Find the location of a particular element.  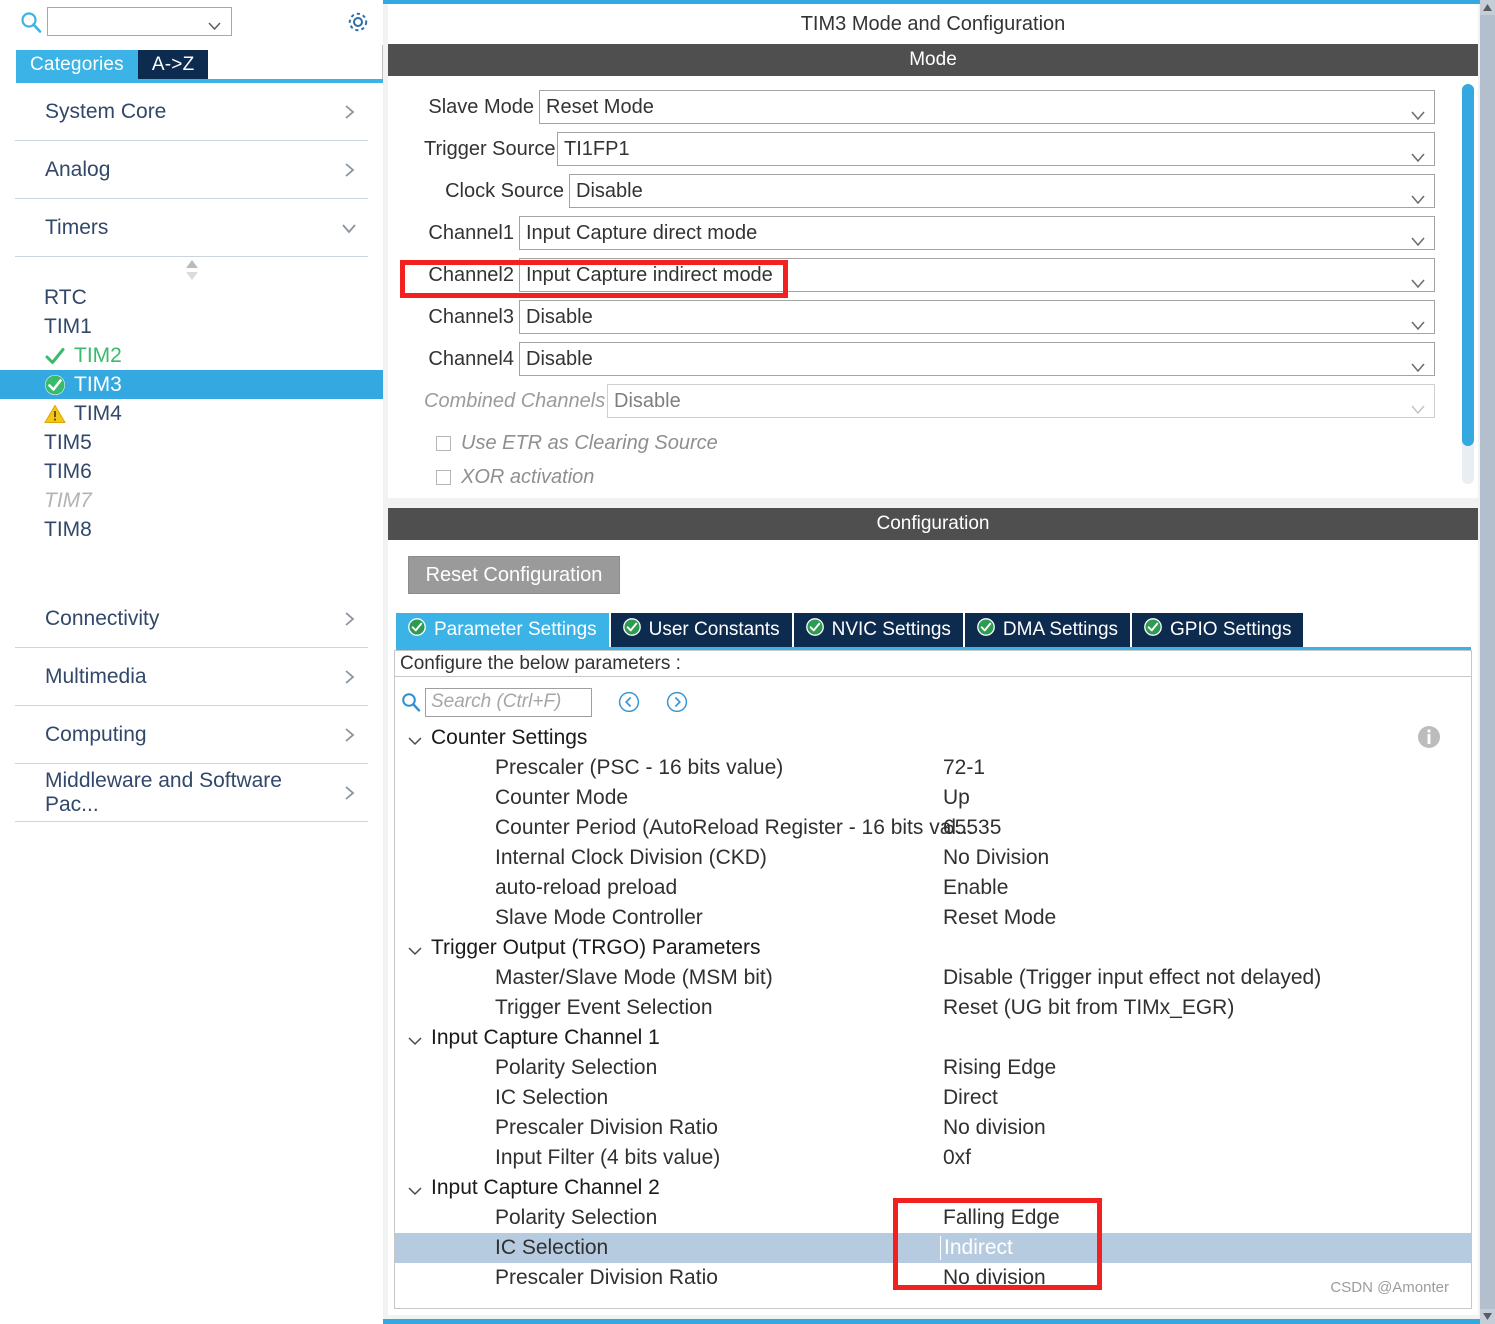

table-row: Slave Mode Controller Reset Mode is located at coordinates (933, 918).